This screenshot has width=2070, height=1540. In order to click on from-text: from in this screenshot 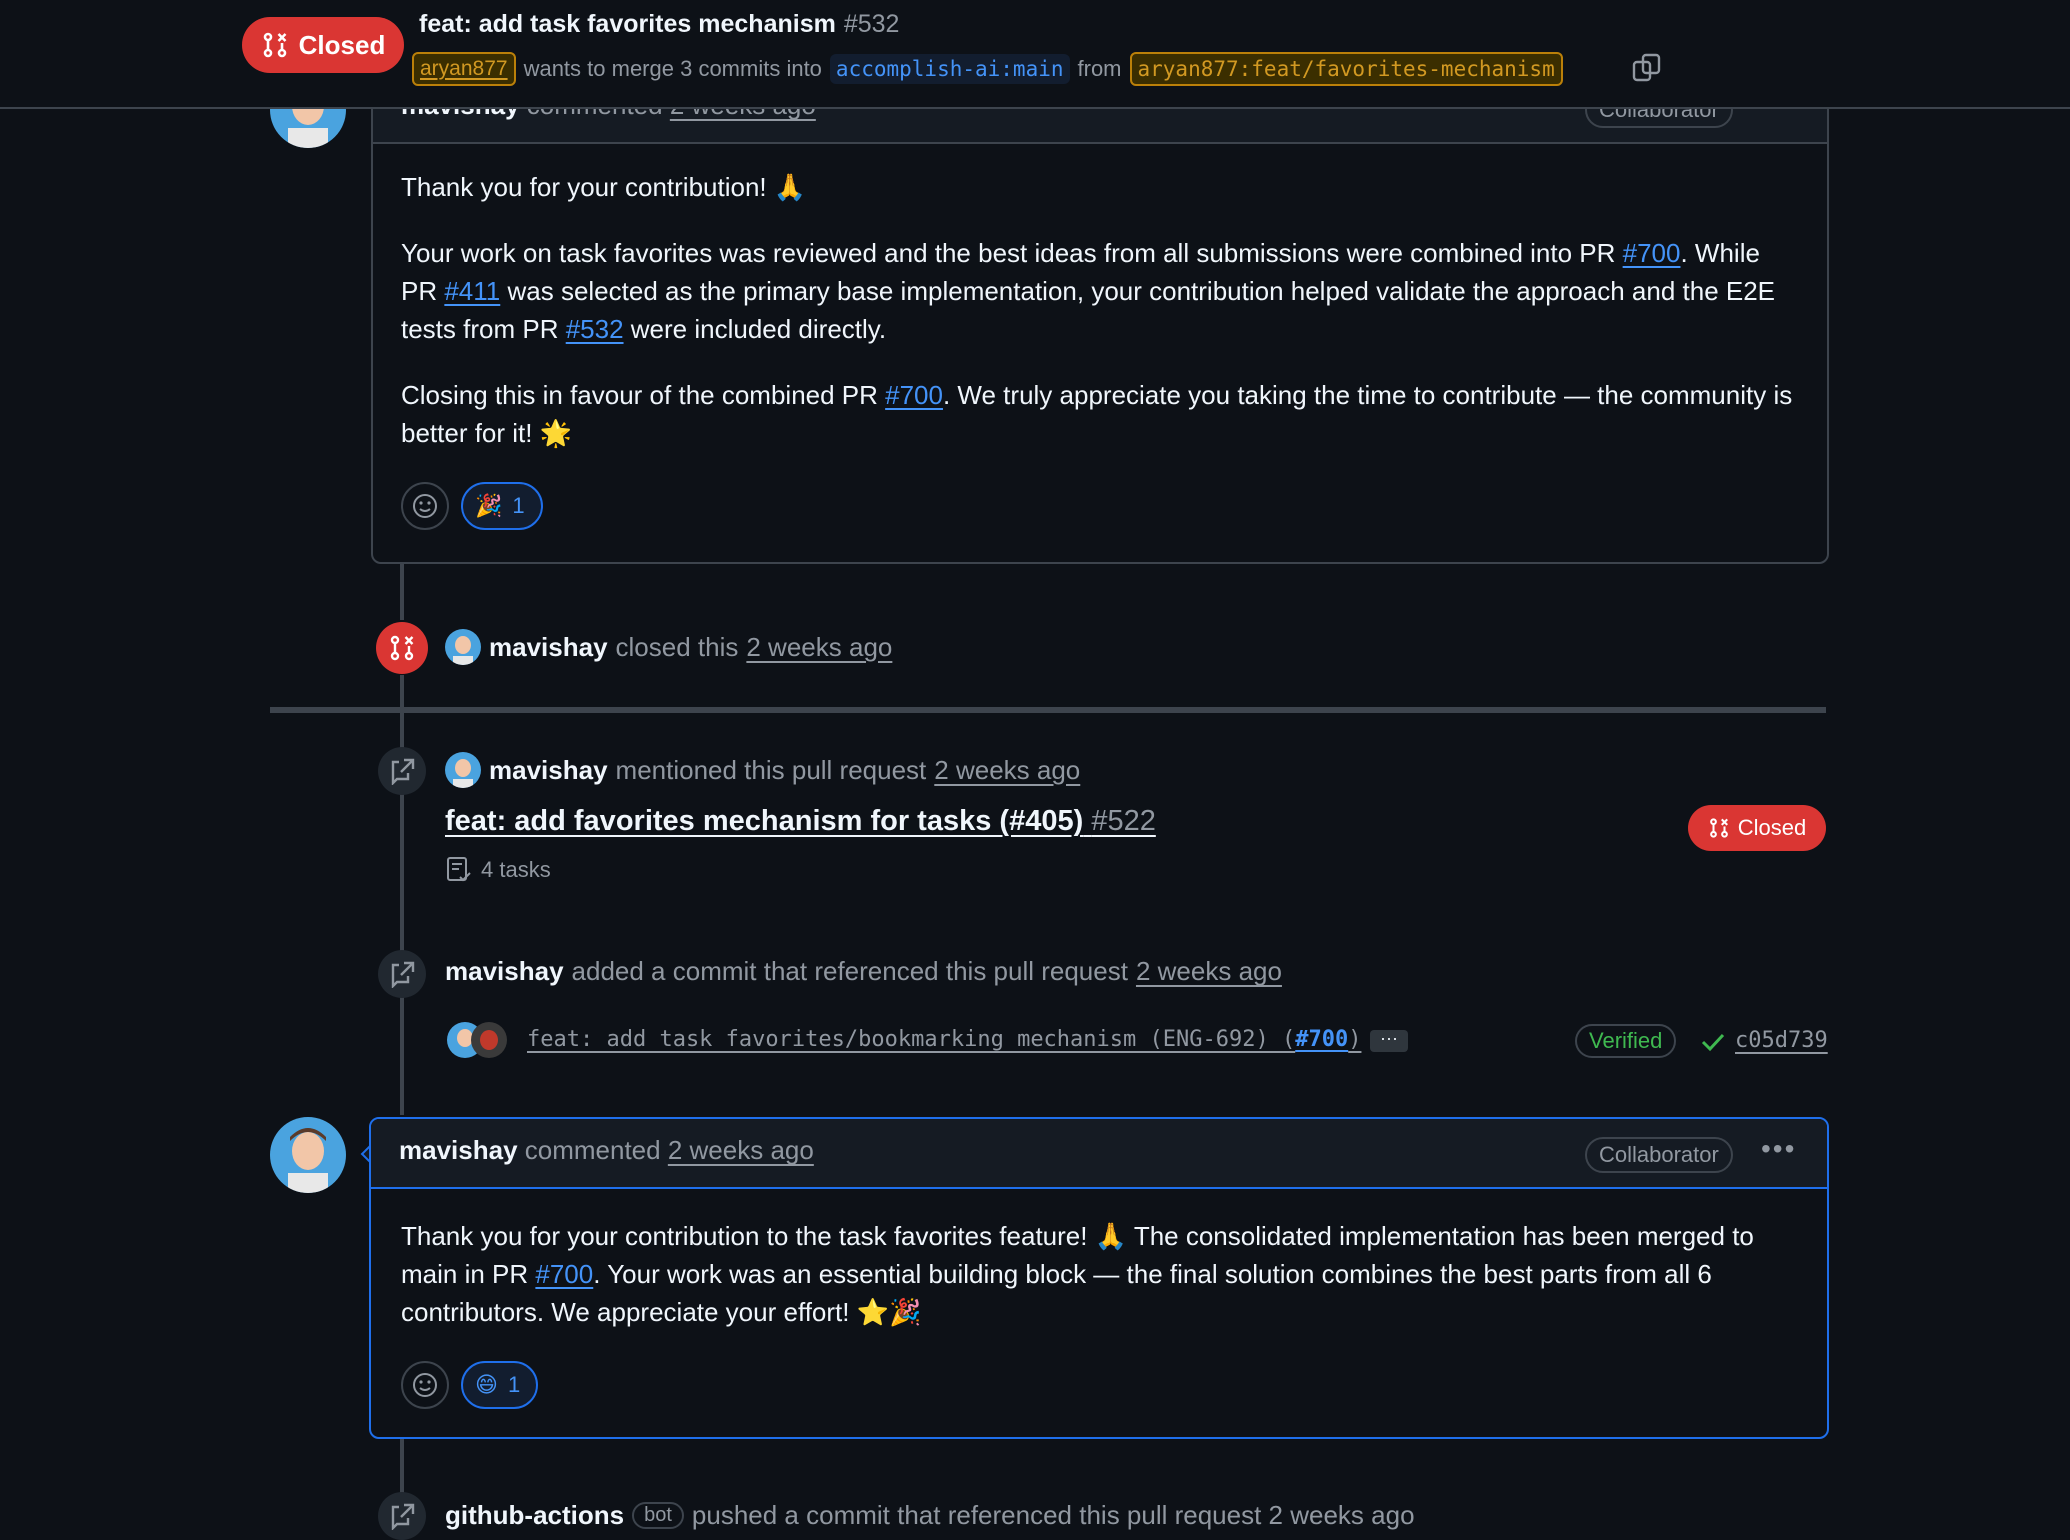, I will do `click(1099, 68)`.